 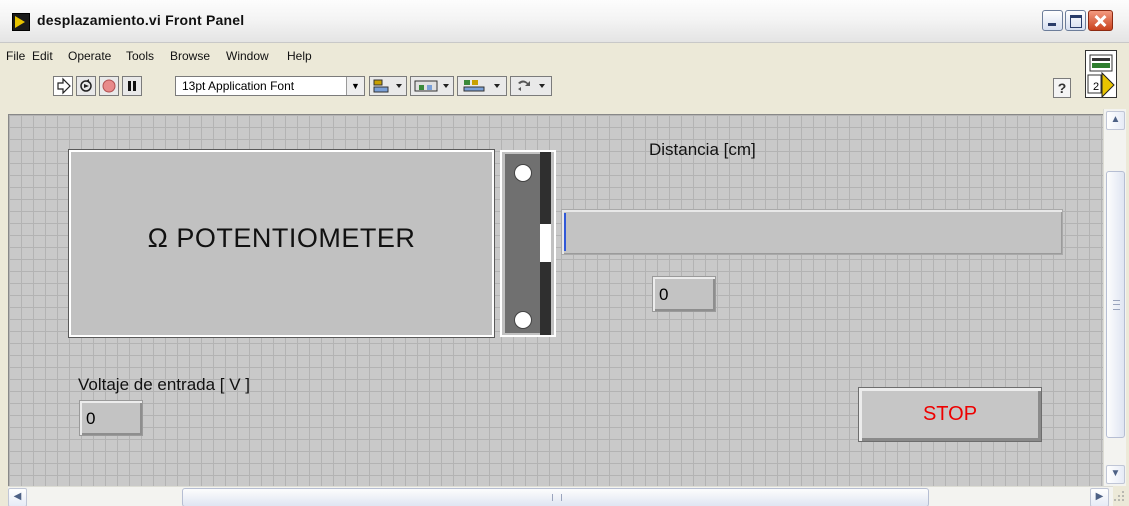 I want to click on abort-execution-icon, so click(x=109, y=86).